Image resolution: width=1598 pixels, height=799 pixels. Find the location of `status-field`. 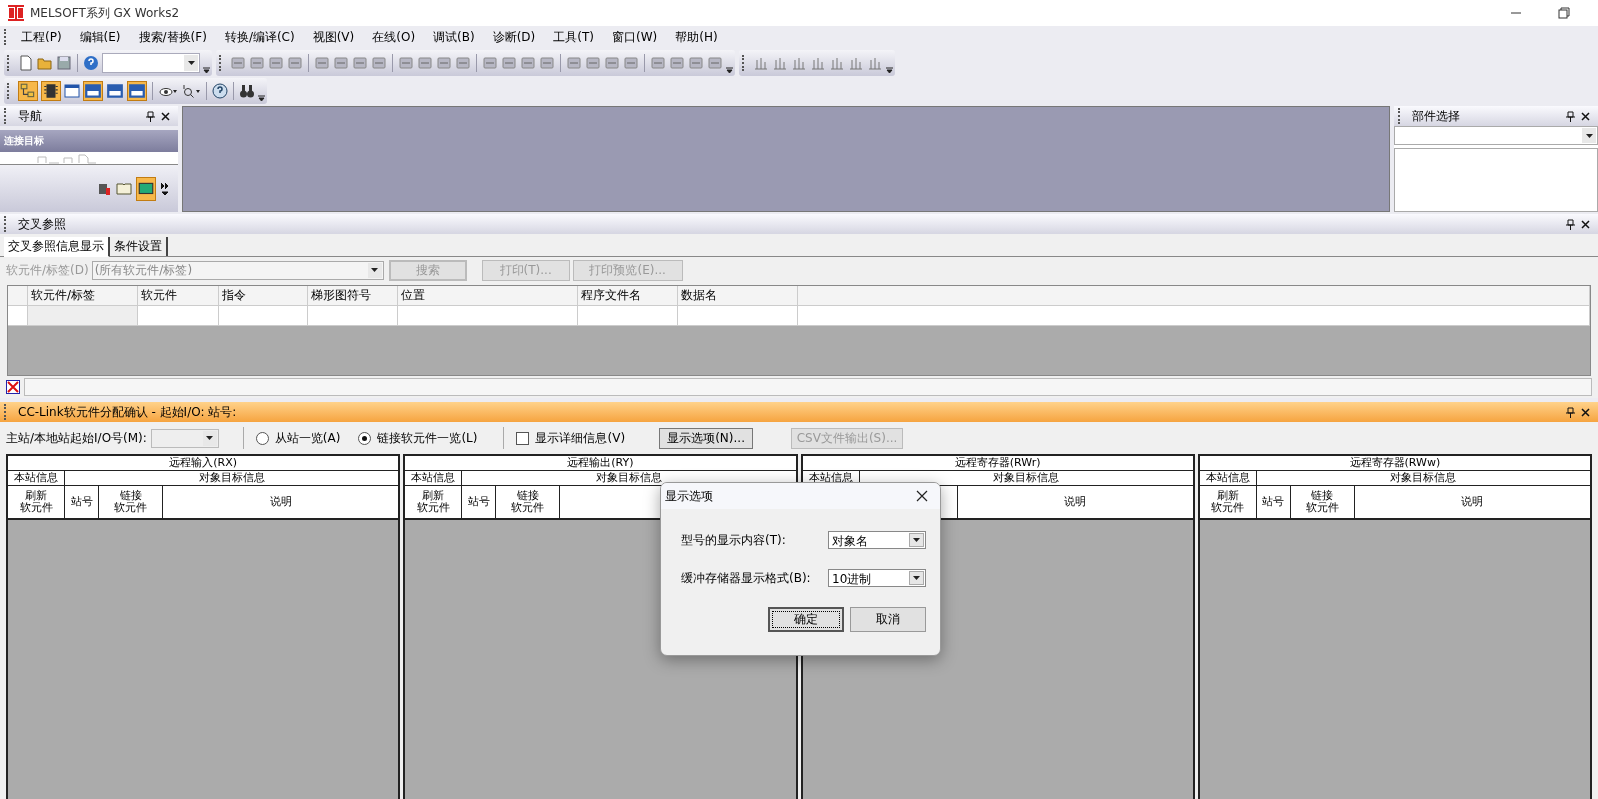

status-field is located at coordinates (808, 387).